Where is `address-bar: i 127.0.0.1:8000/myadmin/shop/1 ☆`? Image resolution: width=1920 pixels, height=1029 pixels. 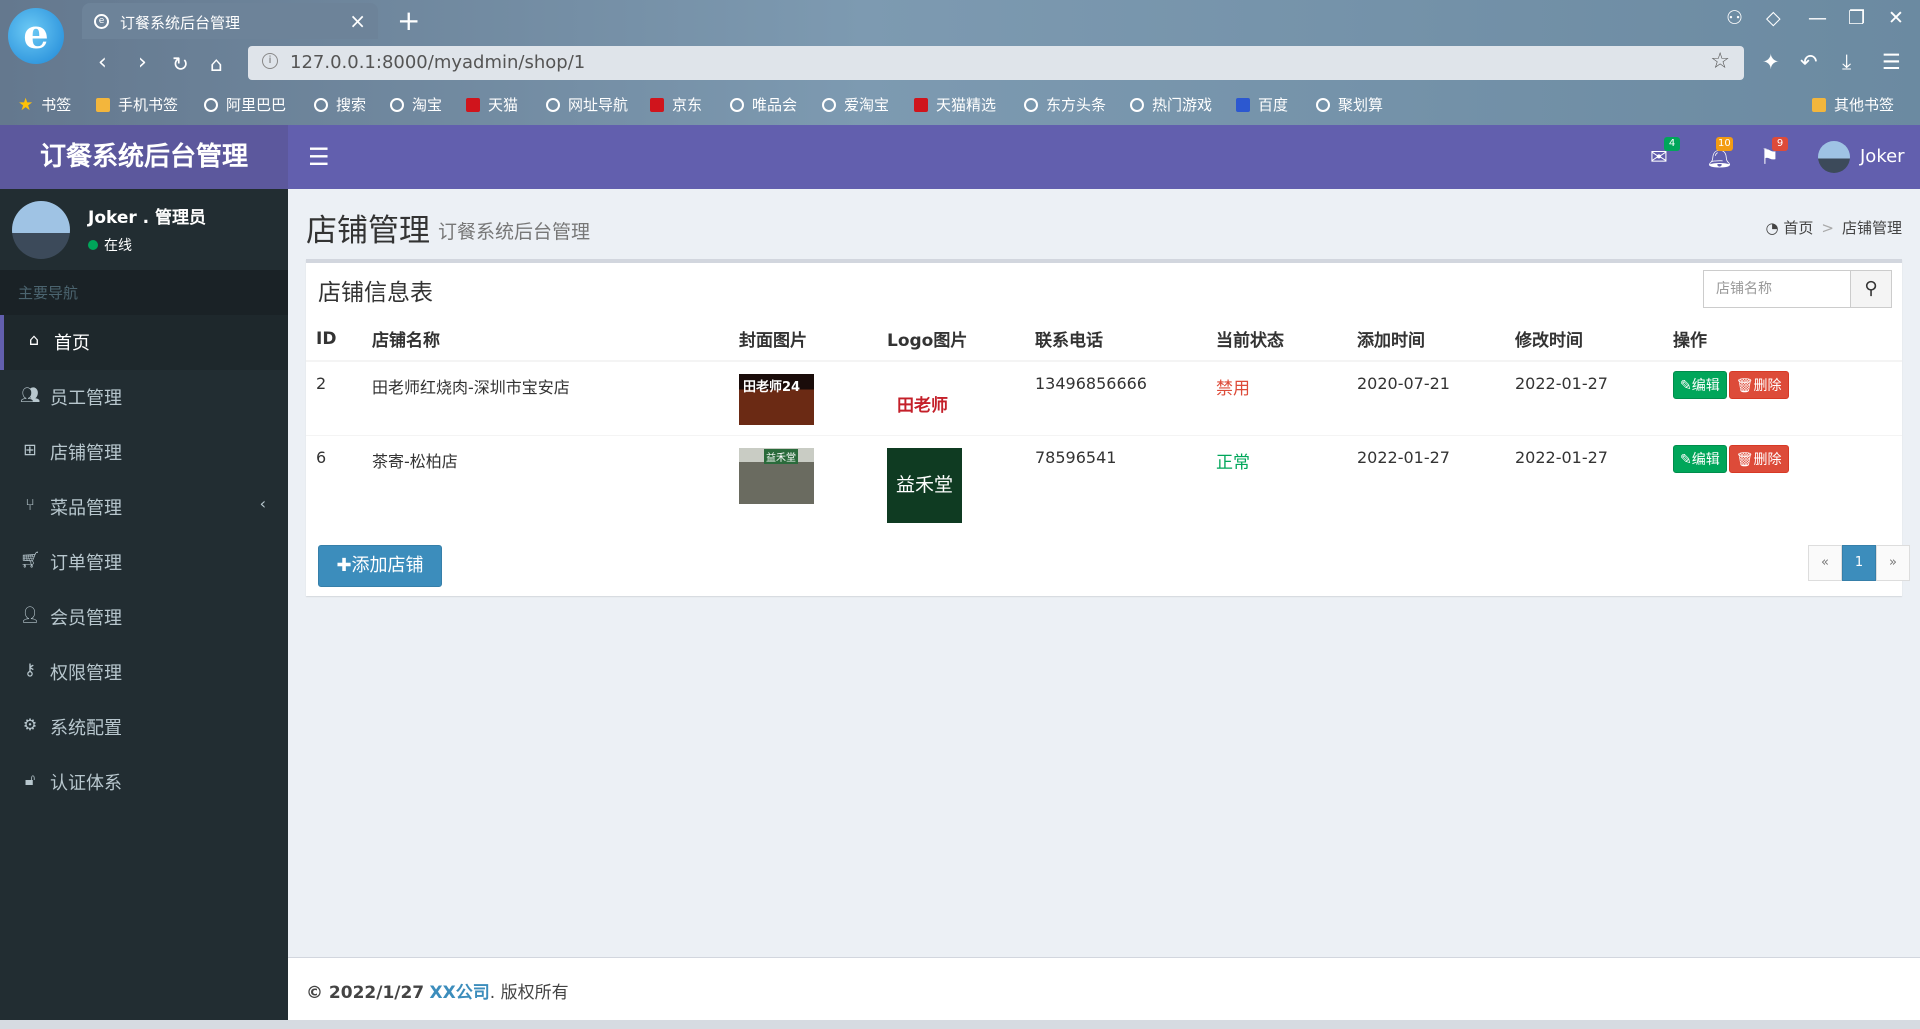 address-bar: i 127.0.0.1:8000/myadmin/shop/1 ☆ is located at coordinates (996, 63).